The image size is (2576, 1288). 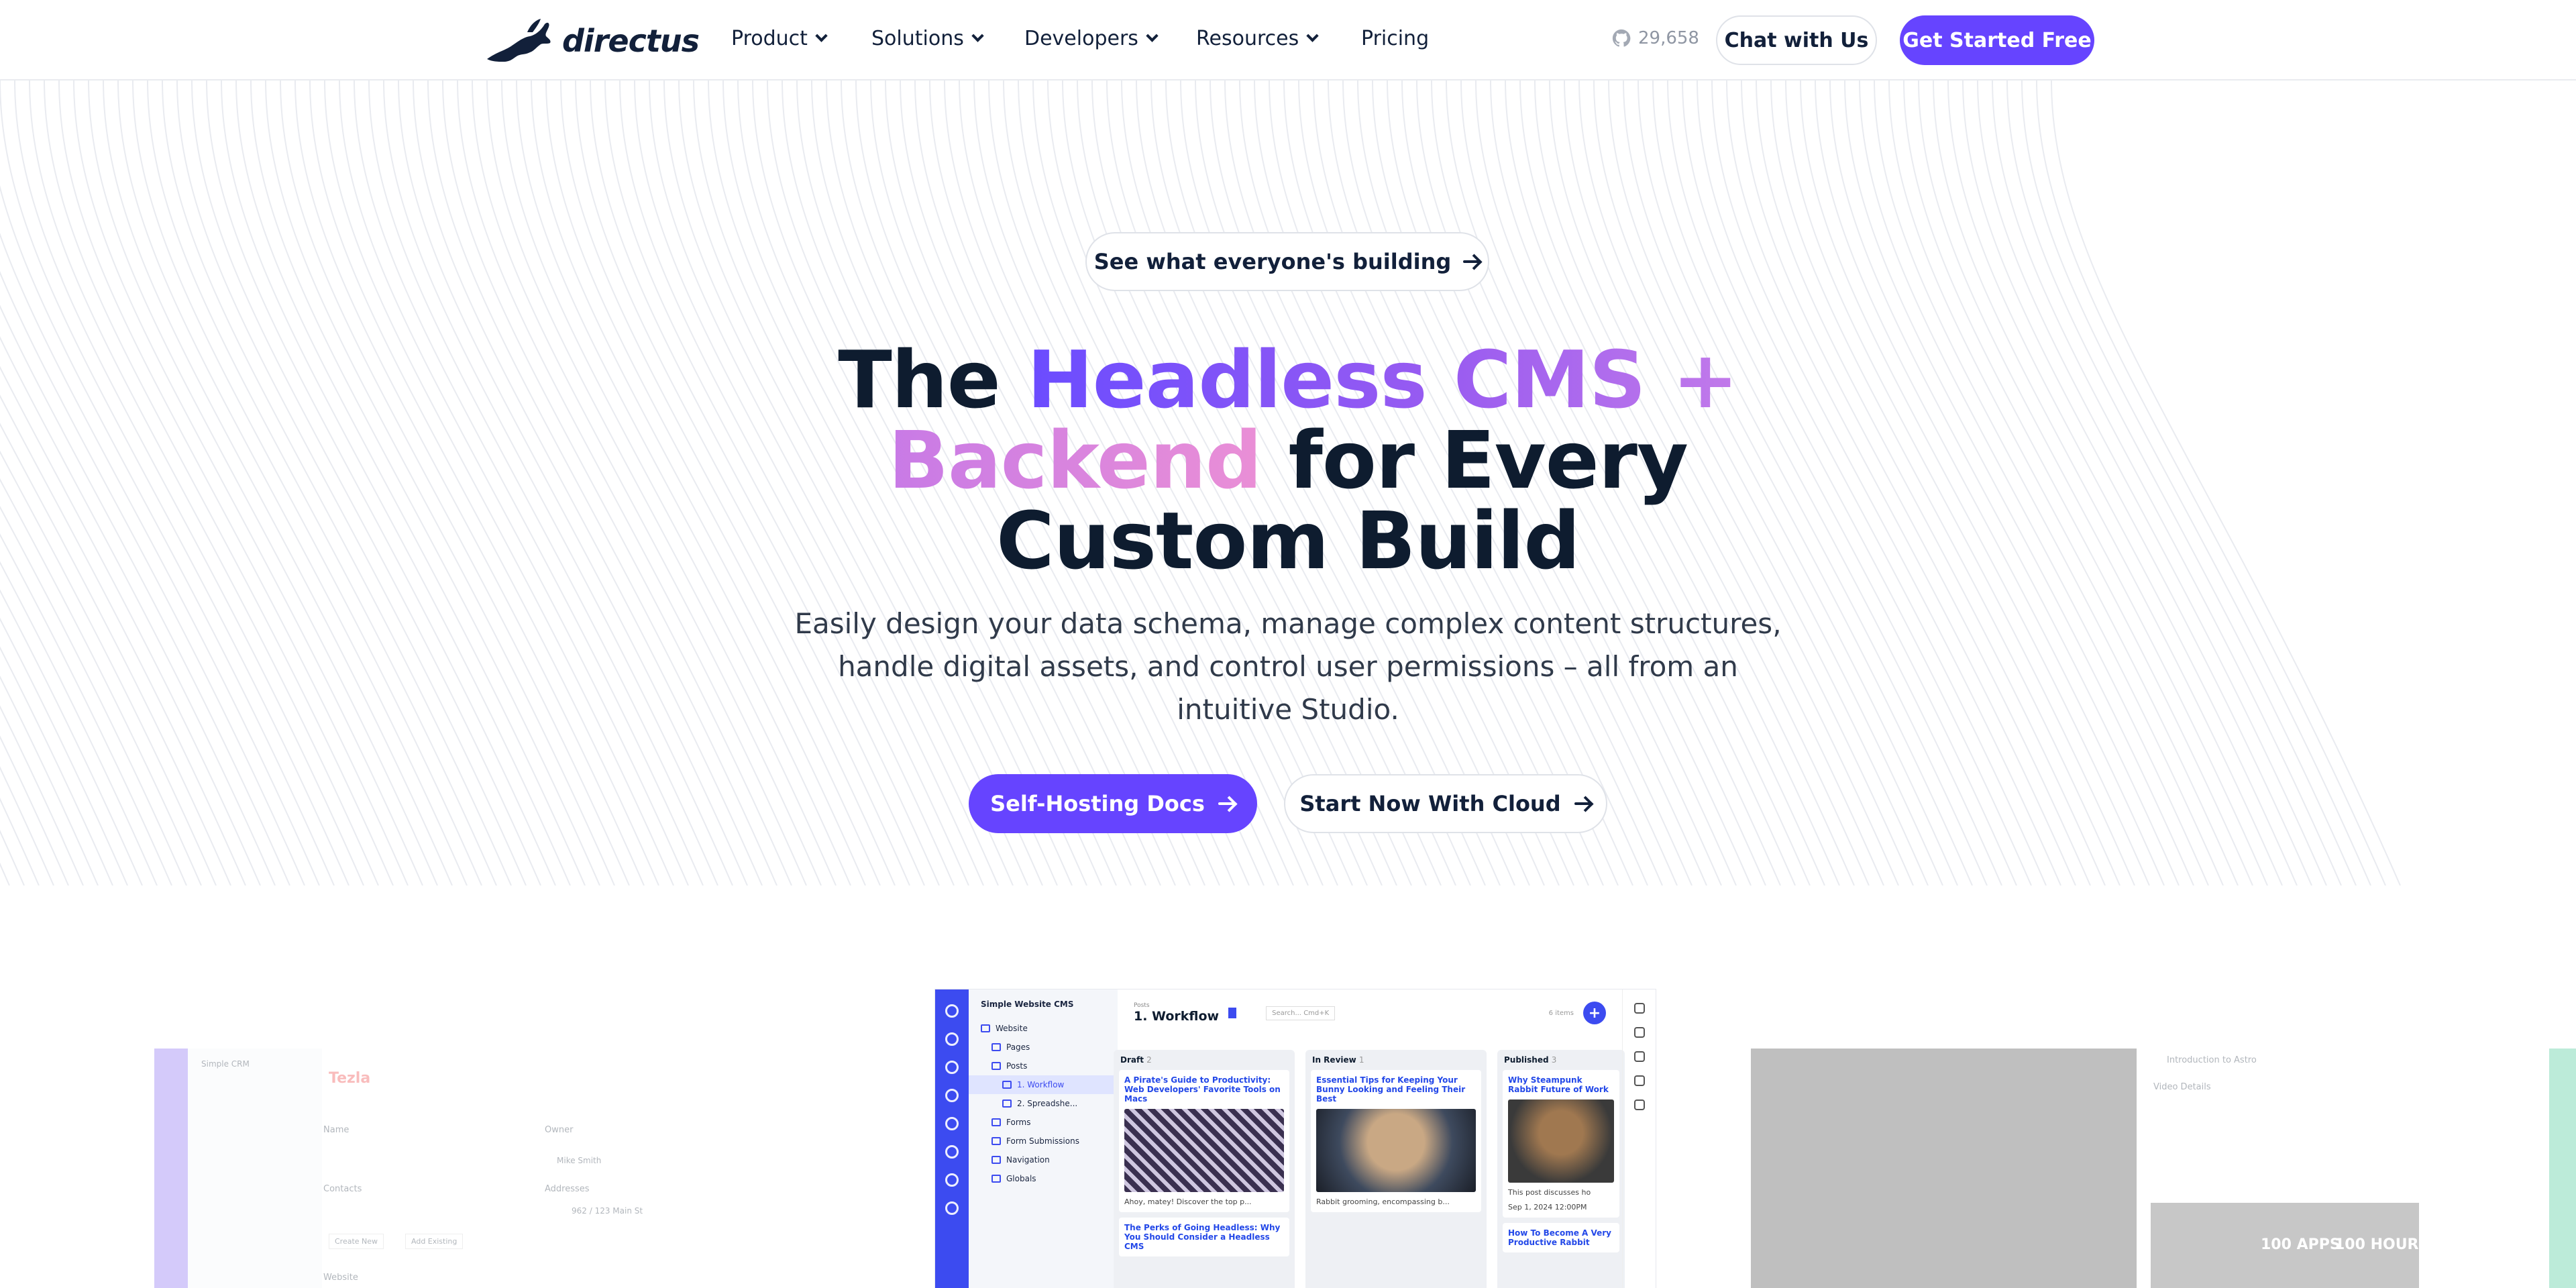 I want to click on get-started-free-button: Get Started Free, so click(x=1997, y=40).